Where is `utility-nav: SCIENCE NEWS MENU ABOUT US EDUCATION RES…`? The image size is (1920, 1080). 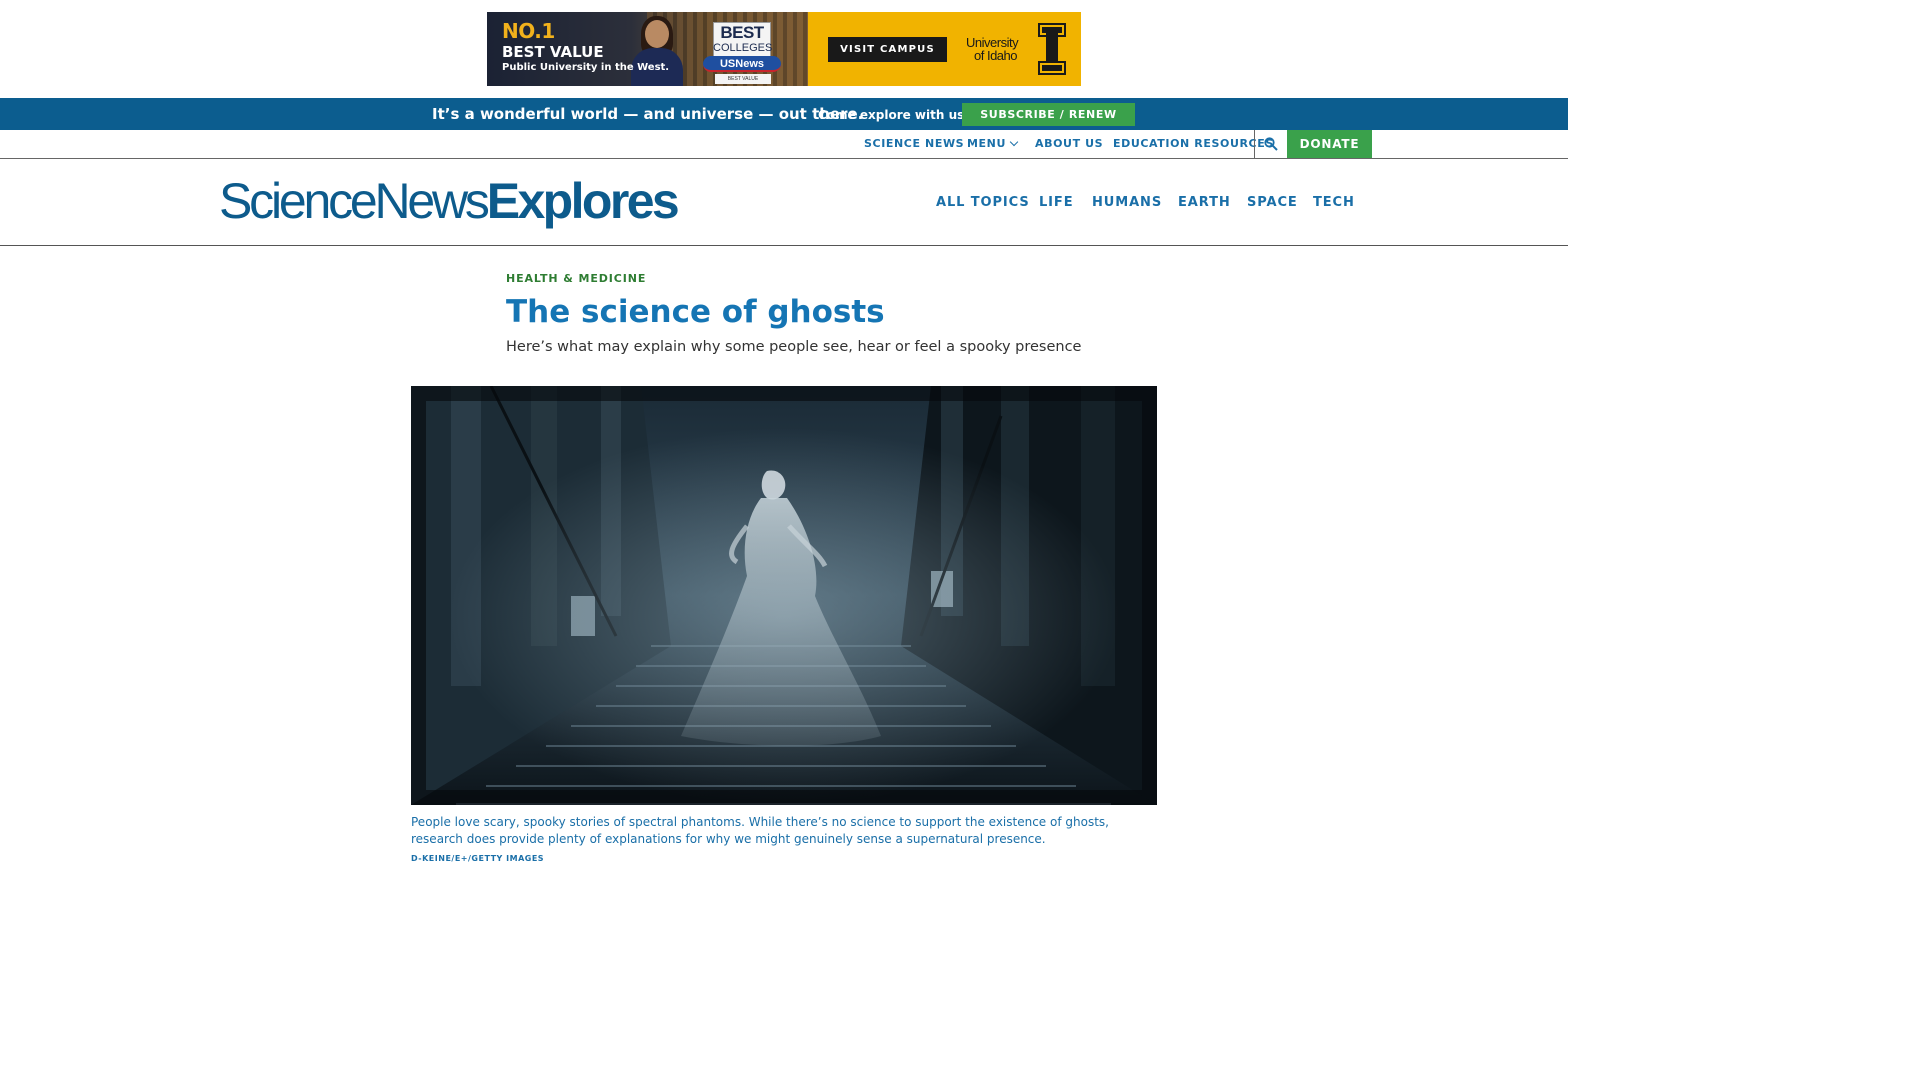 utility-nav: SCIENCE NEWS MENU ABOUT US EDUCATION RES… is located at coordinates (784, 144).